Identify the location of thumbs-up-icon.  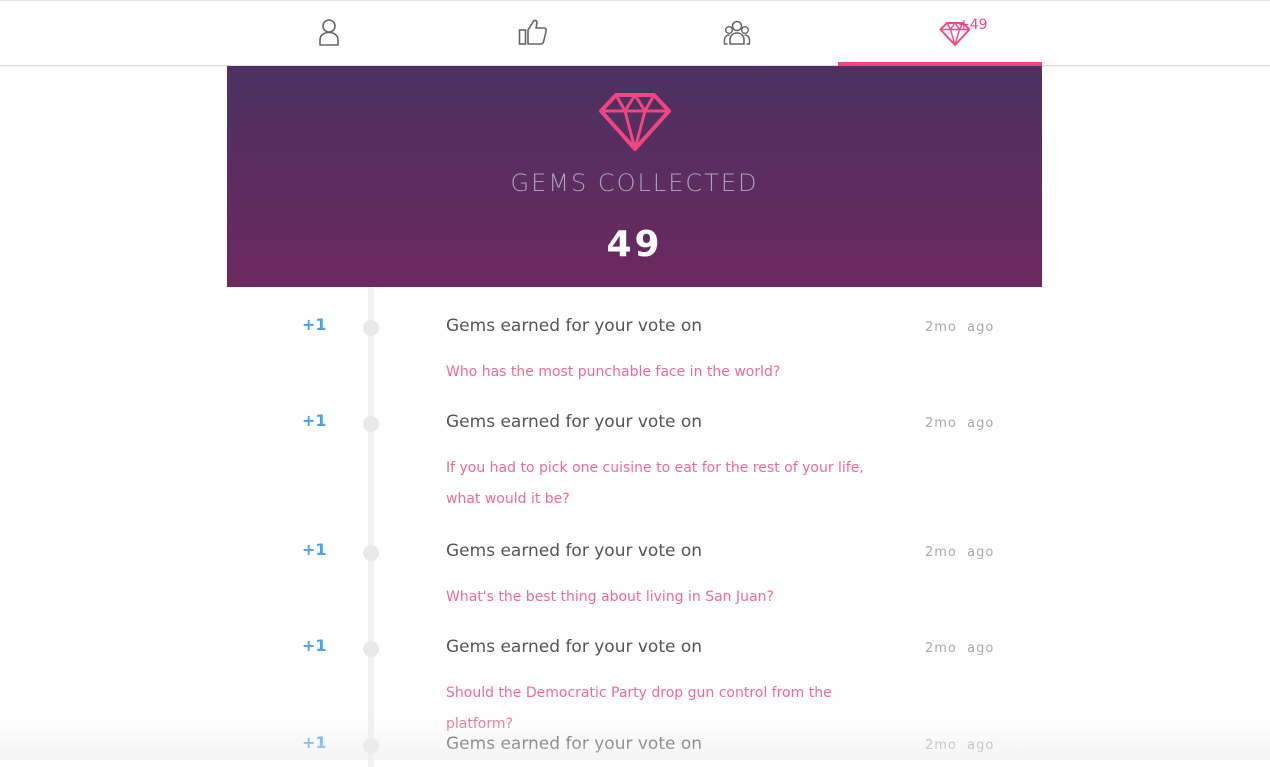
(532, 32).